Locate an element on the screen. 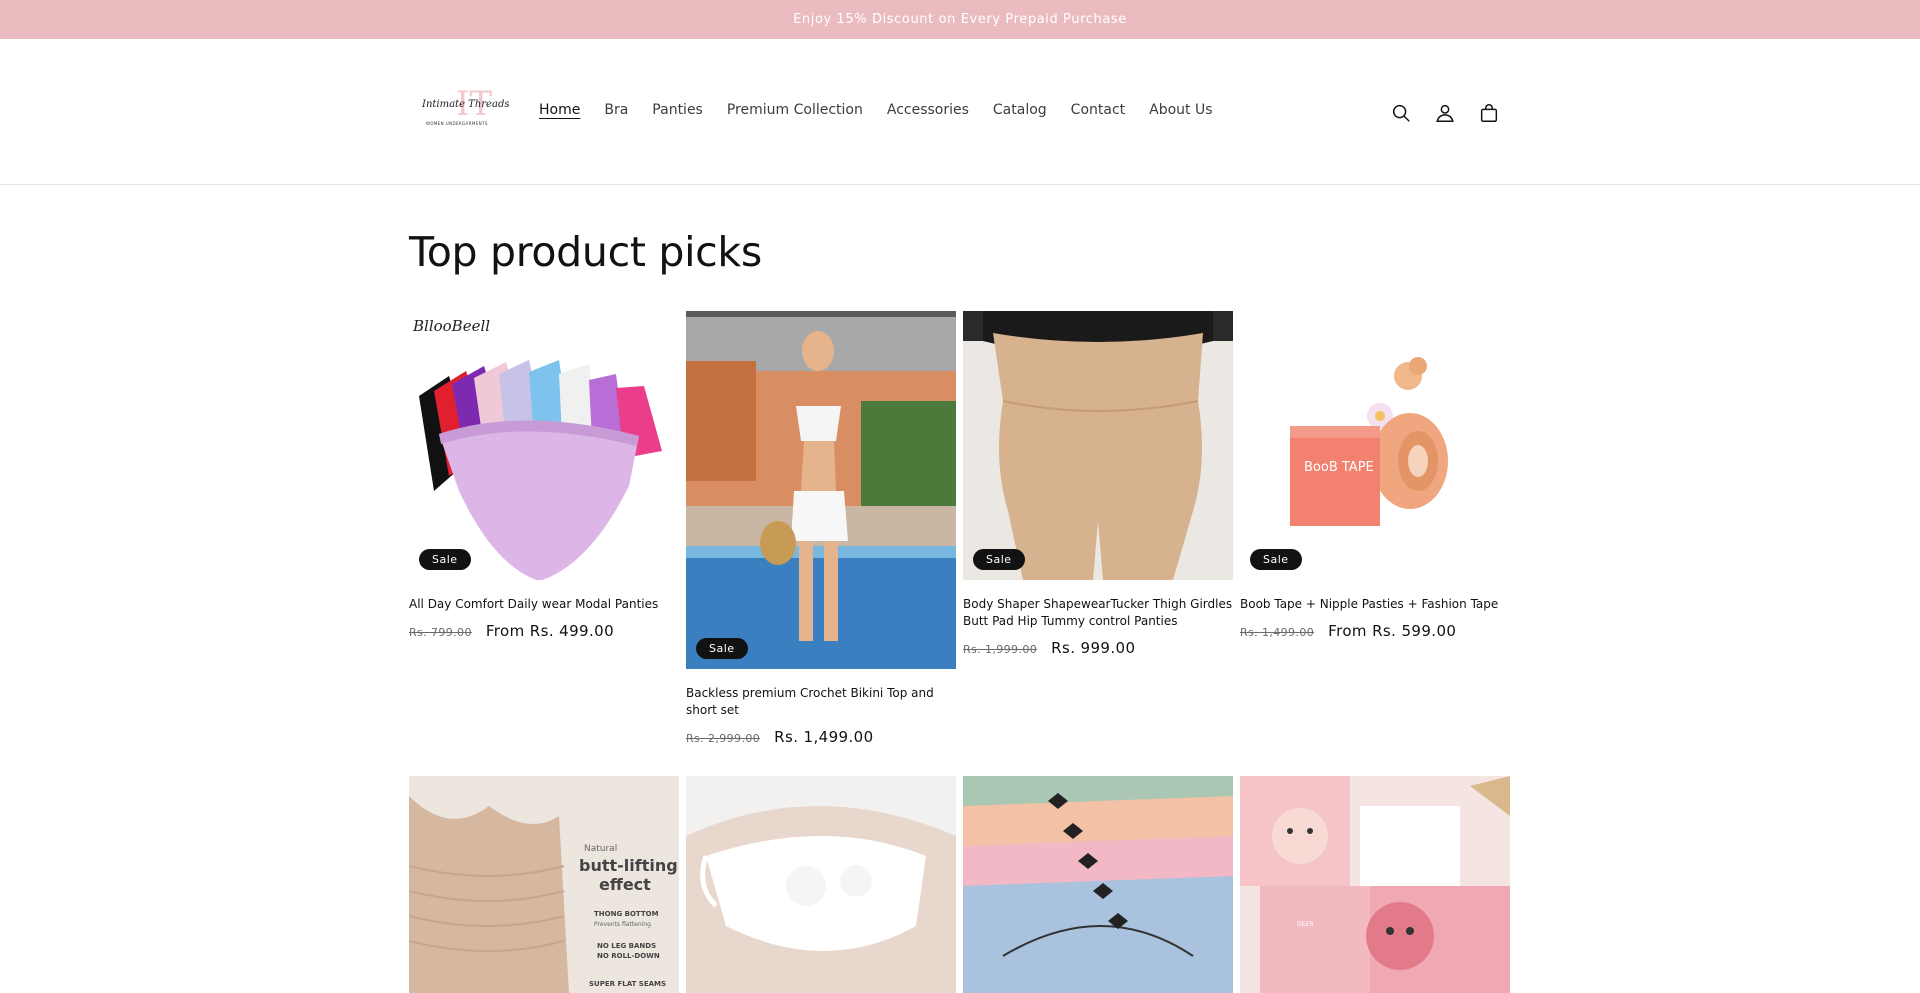 The image size is (1920, 993). sale-price: Rs. 999.00 is located at coordinates (1093, 648).